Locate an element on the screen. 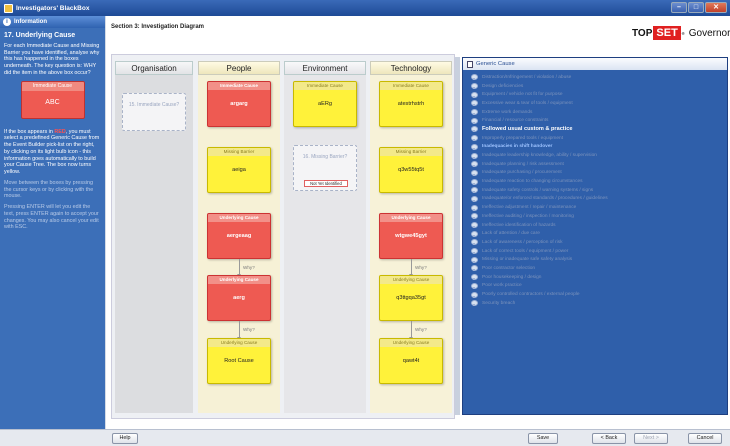 The image size is (730, 446). brand-logo: TOP SET ® Governor is located at coordinates (681, 33).